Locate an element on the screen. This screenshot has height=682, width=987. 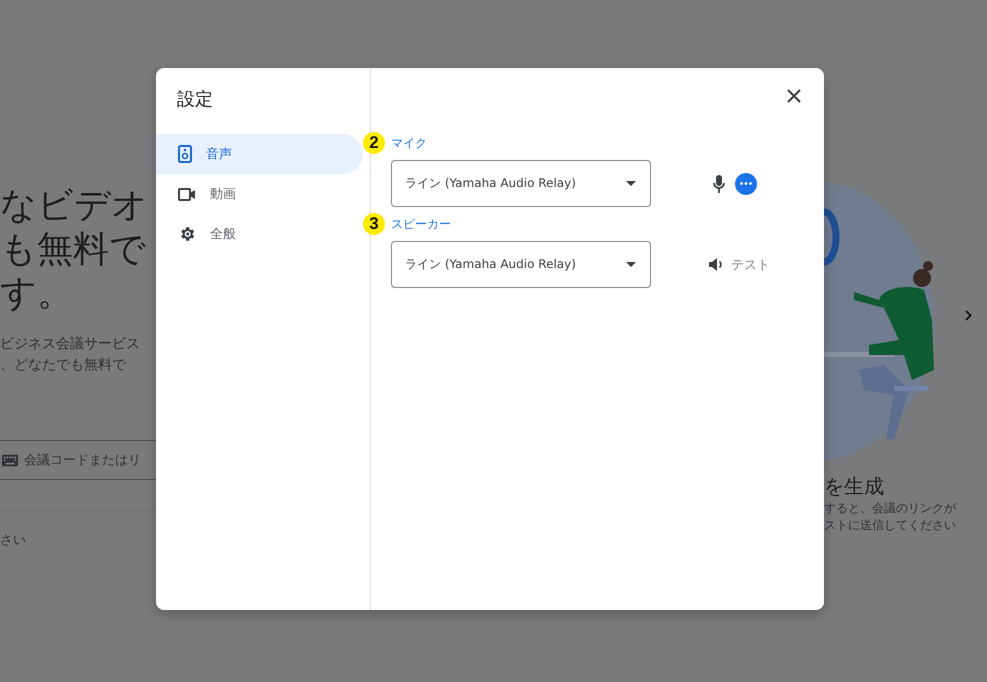
dialog-title: 設定 is located at coordinates (195, 100).